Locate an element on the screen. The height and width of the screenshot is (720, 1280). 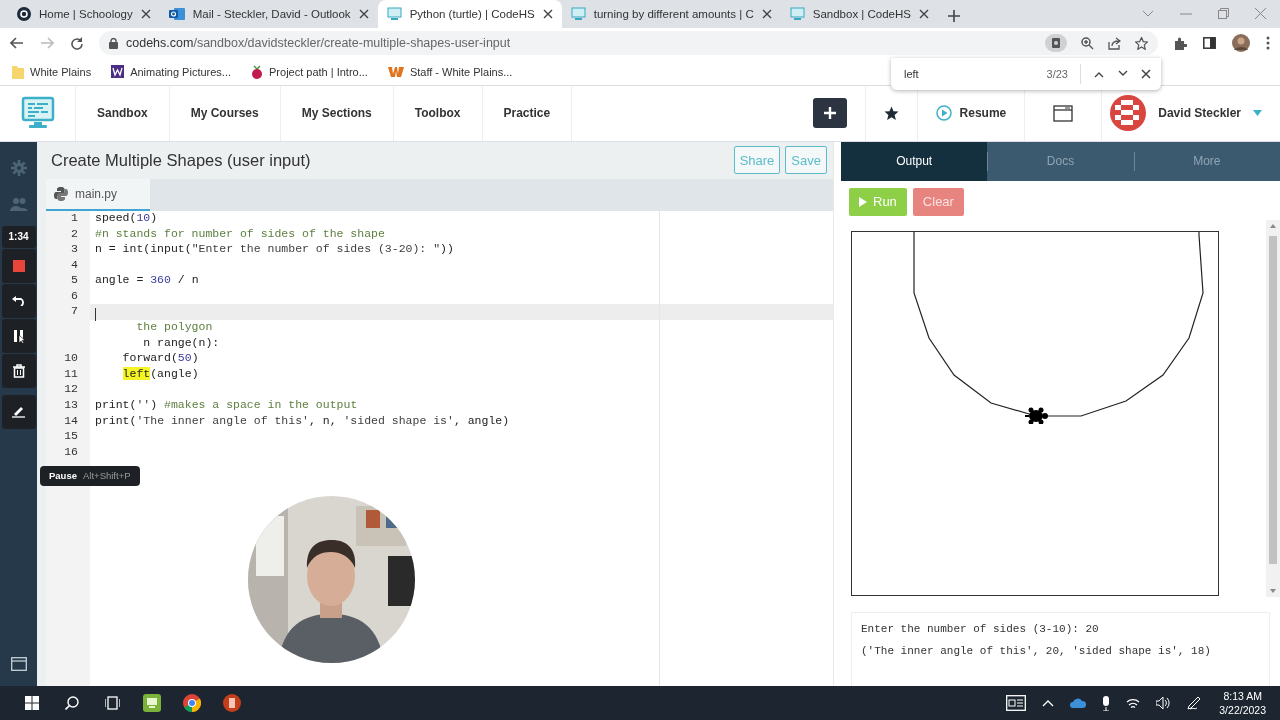
resume-button: Resume is located at coordinates (971, 113).